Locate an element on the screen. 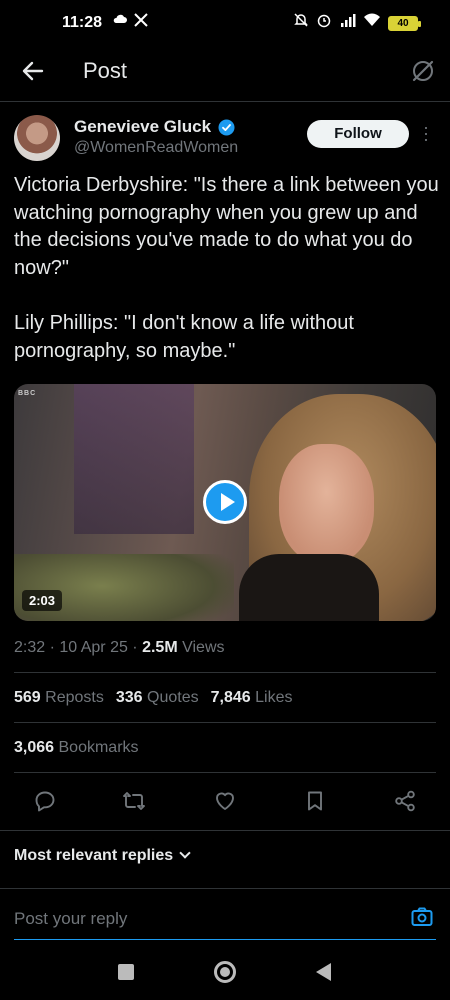  status-bar: 11:28 40 is located at coordinates (225, 24).